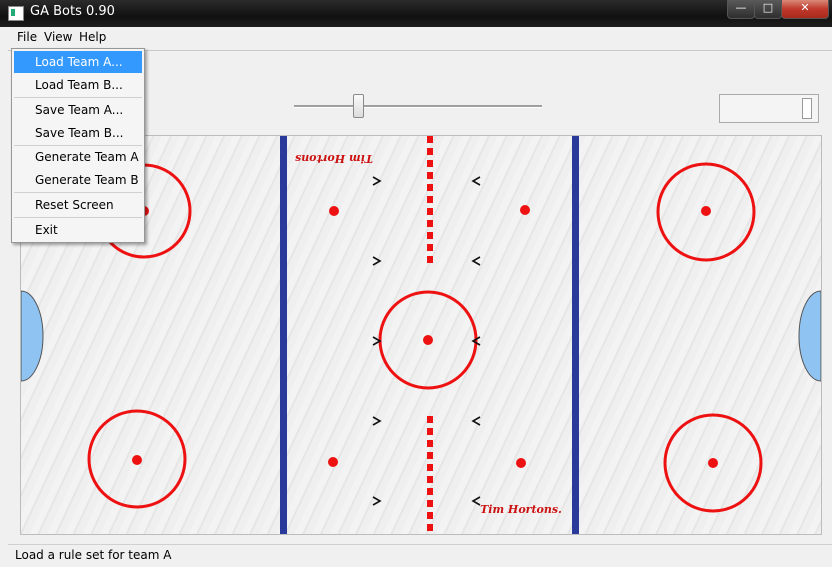 This screenshot has height=567, width=832. What do you see at coordinates (420, 555) in the screenshot?
I see `status-bar: Load a rule set for team A` at bounding box center [420, 555].